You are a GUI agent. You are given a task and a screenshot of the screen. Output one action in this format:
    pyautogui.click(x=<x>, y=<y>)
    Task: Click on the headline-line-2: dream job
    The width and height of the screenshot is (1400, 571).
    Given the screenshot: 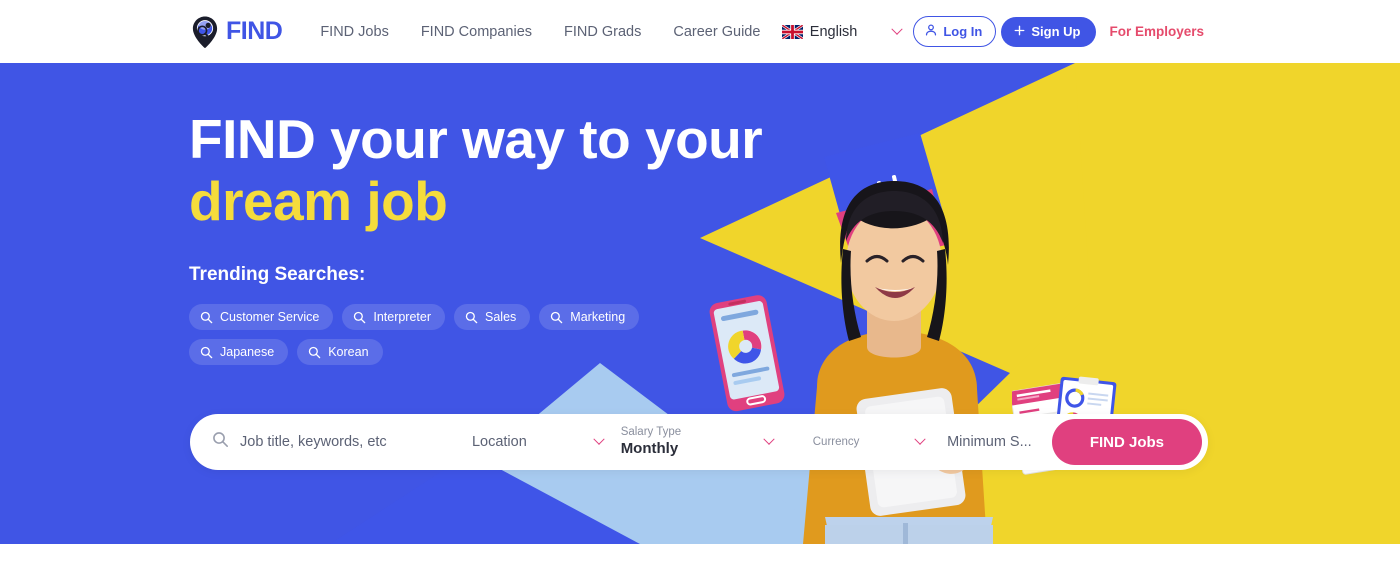 What is the action you would take?
    pyautogui.click(x=318, y=200)
    